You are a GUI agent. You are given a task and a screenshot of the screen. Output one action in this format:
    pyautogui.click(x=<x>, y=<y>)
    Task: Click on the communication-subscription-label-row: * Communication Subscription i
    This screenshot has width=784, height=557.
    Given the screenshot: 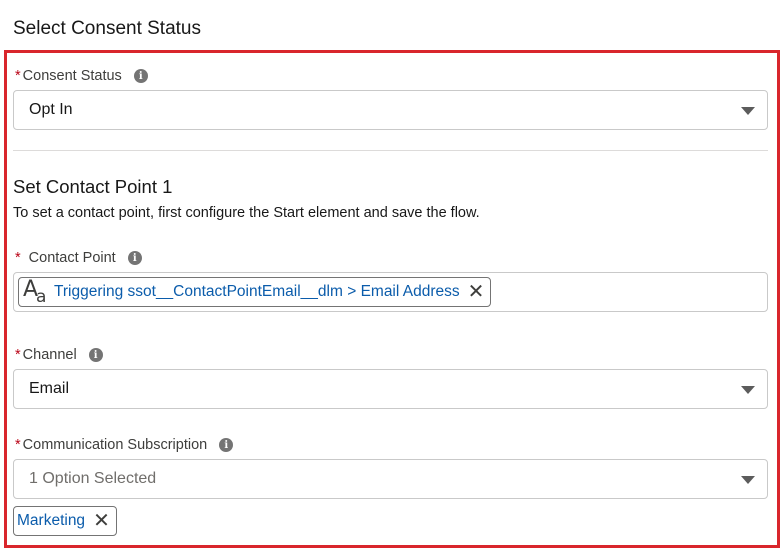 What is the action you would take?
    pyautogui.click(x=124, y=445)
    